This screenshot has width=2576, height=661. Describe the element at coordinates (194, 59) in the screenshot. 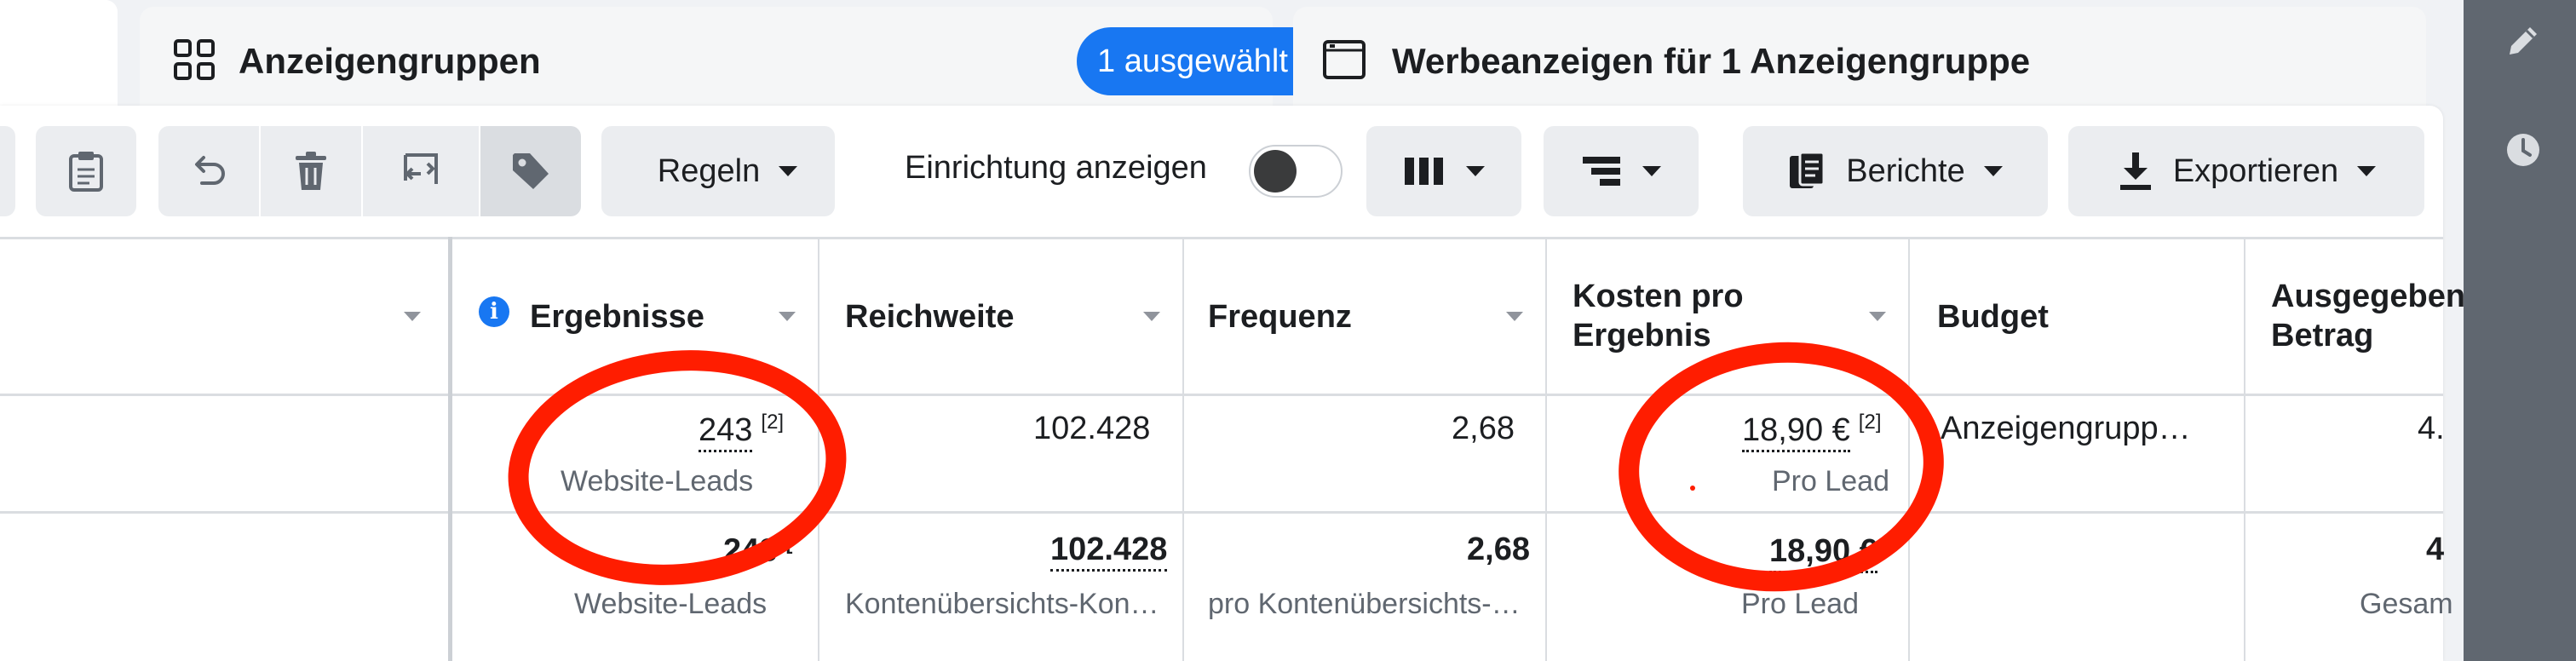

I see `grid-icon` at that location.